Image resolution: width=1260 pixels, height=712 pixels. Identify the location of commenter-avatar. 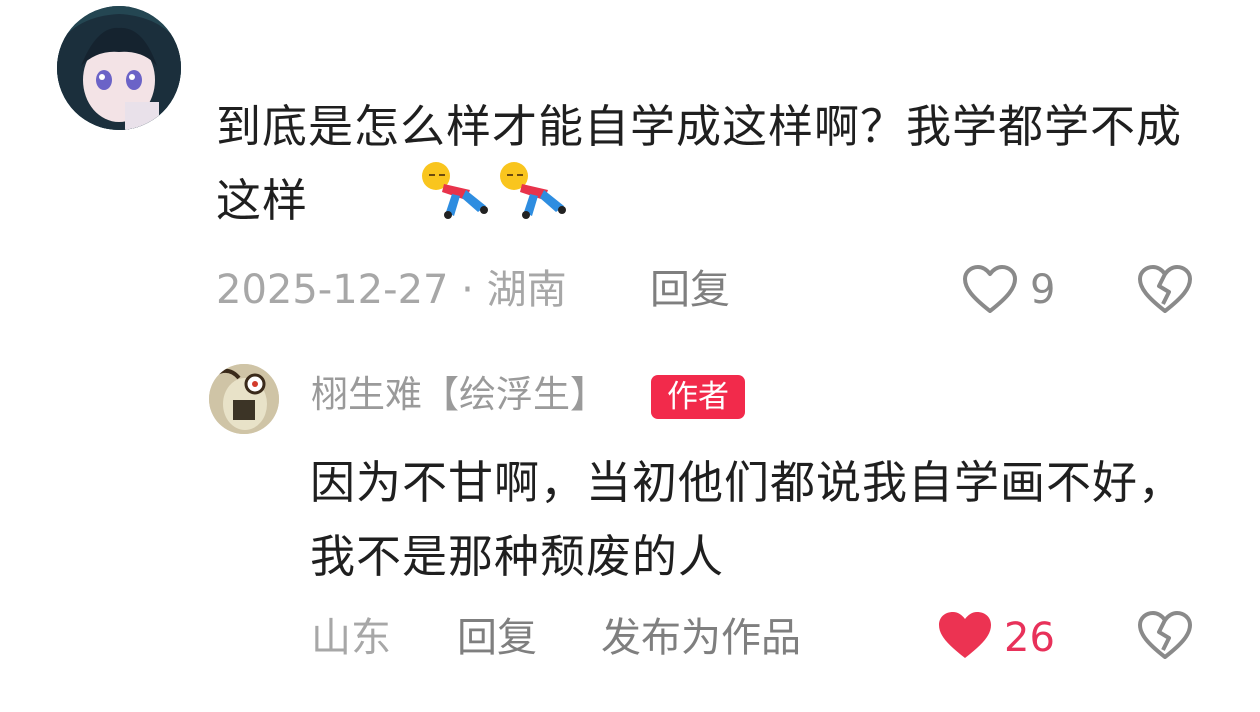
(119, 68).